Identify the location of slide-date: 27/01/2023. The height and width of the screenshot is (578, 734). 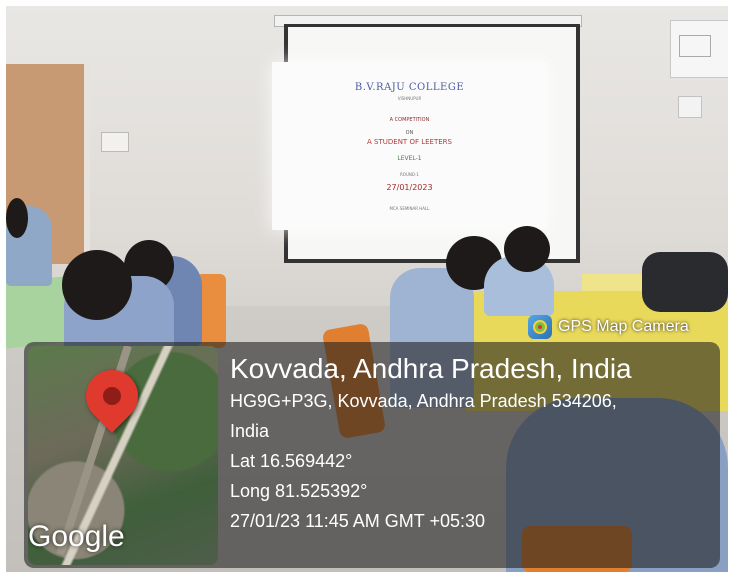
(409, 187).